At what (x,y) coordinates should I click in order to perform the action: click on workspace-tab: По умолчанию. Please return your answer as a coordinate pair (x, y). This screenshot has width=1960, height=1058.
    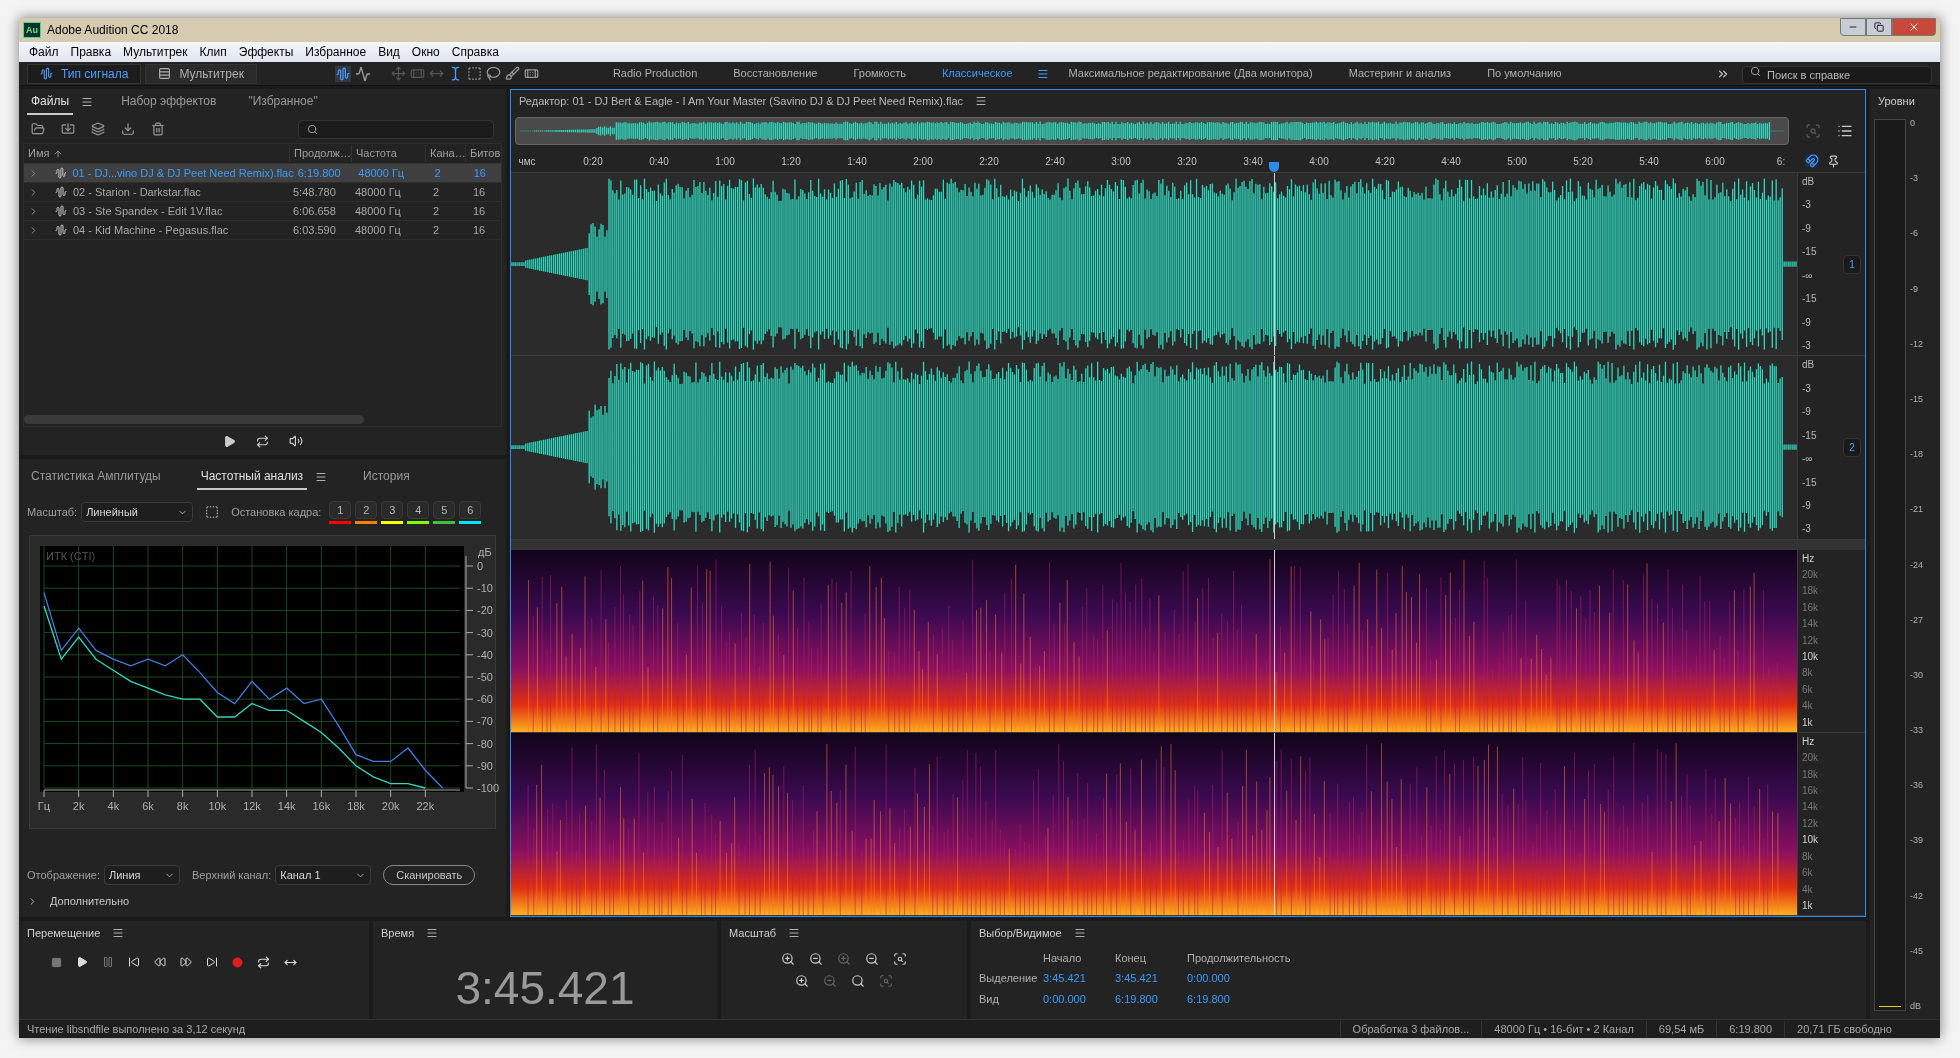
    Looking at the image, I should click on (1524, 73).